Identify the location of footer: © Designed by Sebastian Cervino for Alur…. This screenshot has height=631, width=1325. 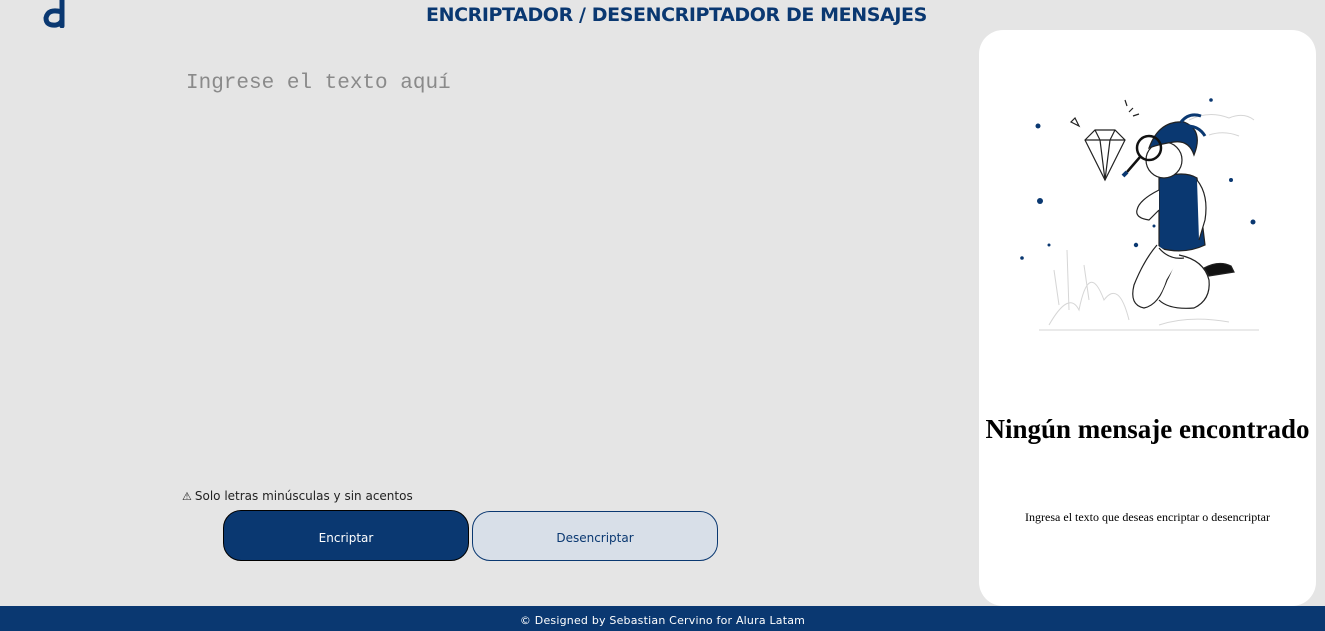
(662, 618).